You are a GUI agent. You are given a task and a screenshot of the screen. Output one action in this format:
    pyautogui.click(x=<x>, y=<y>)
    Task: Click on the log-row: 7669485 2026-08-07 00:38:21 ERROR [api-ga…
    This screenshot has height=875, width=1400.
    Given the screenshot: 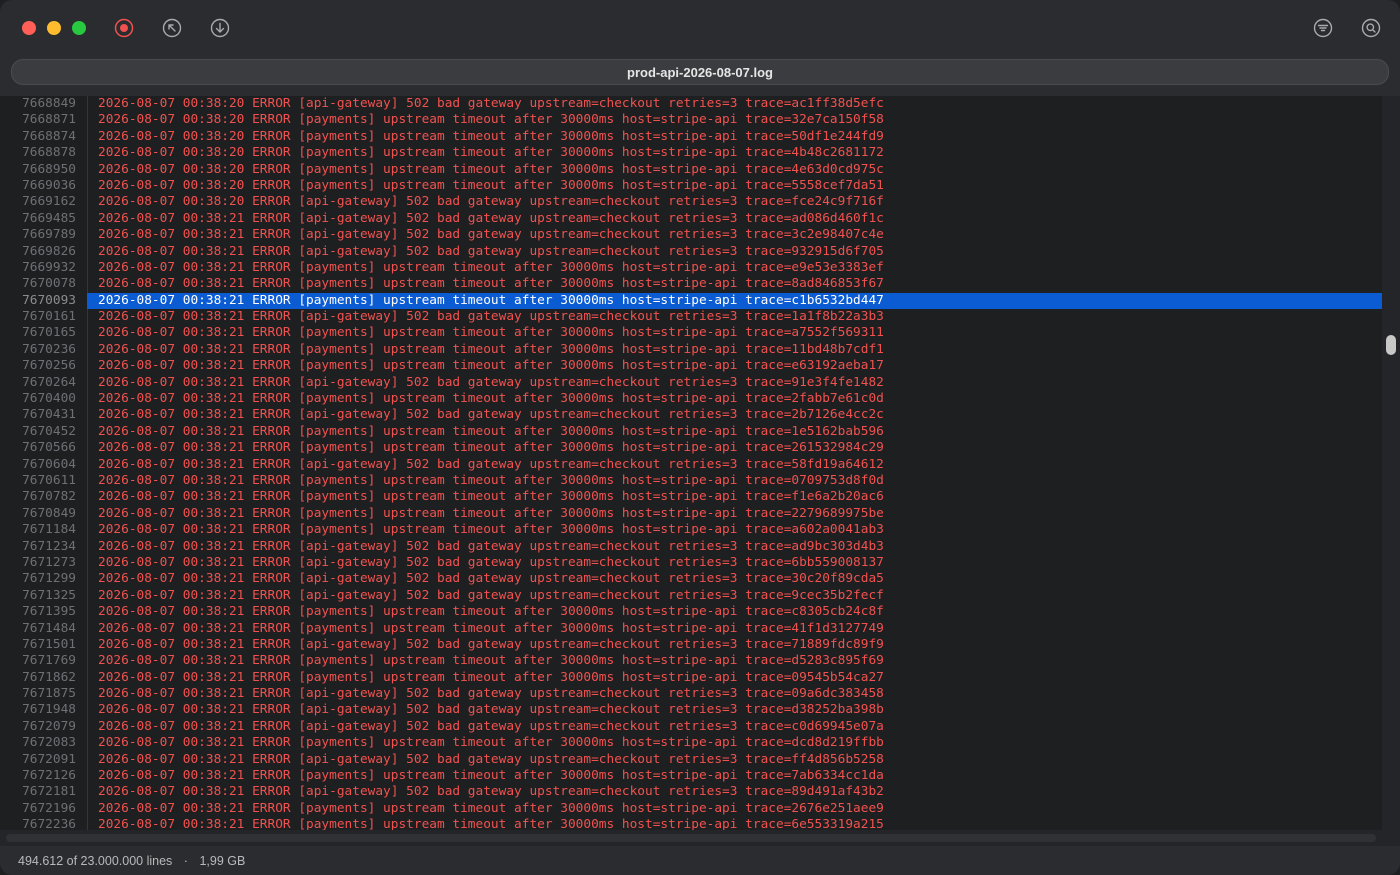 What is the action you would take?
    pyautogui.click(x=691, y=219)
    